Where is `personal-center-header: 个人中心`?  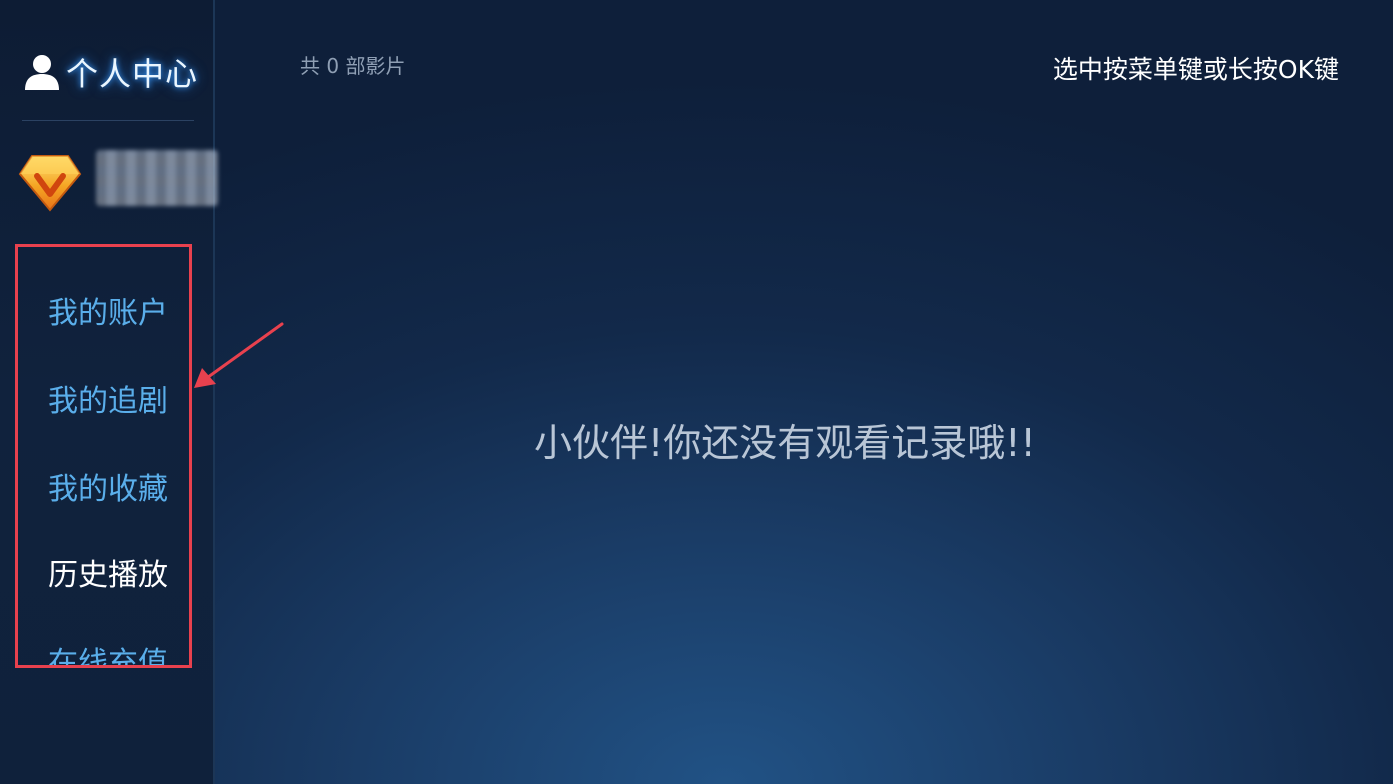
personal-center-header: 个人中心 is located at coordinates (110, 72).